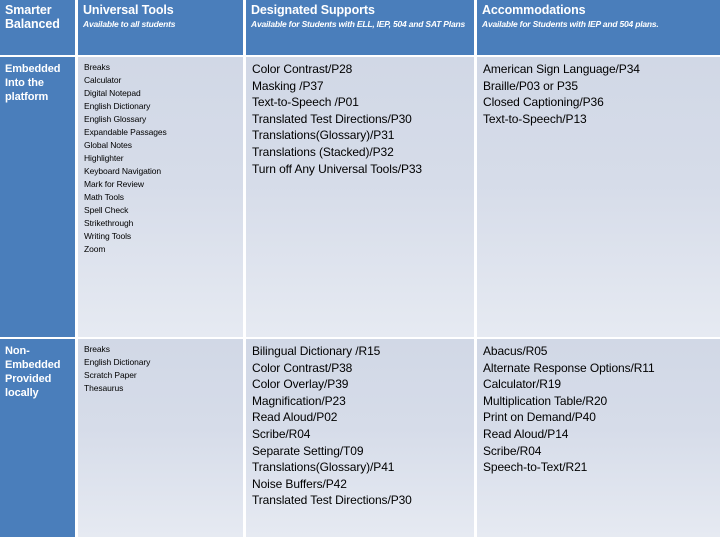  I want to click on row-label-embedded-text: Embedded Into the platform, so click(33, 83).